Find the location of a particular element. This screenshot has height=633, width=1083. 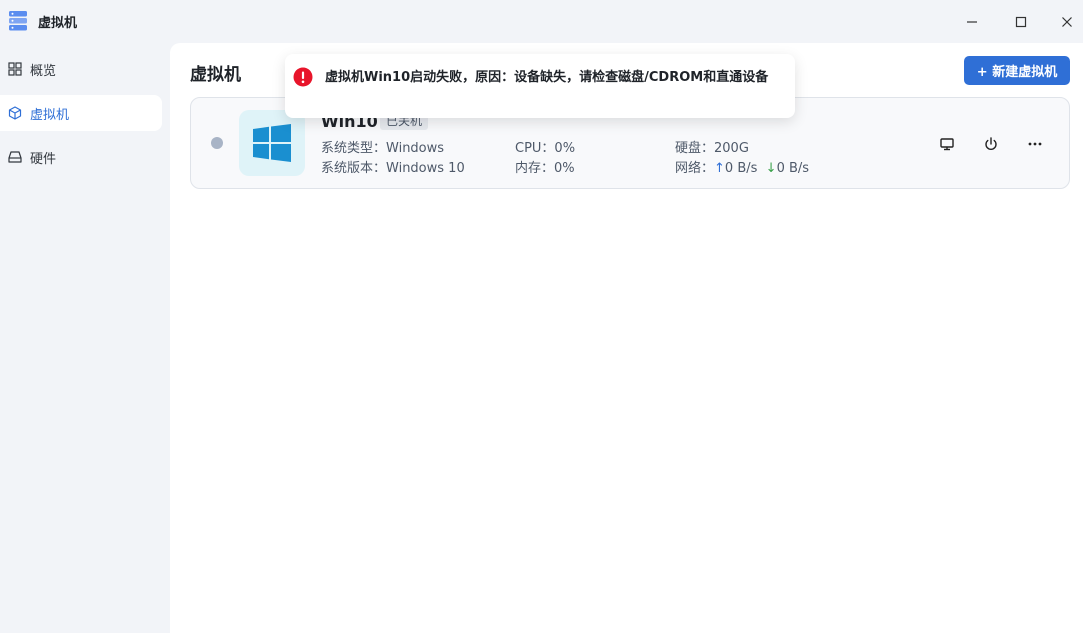

console-button is located at coordinates (947, 144).